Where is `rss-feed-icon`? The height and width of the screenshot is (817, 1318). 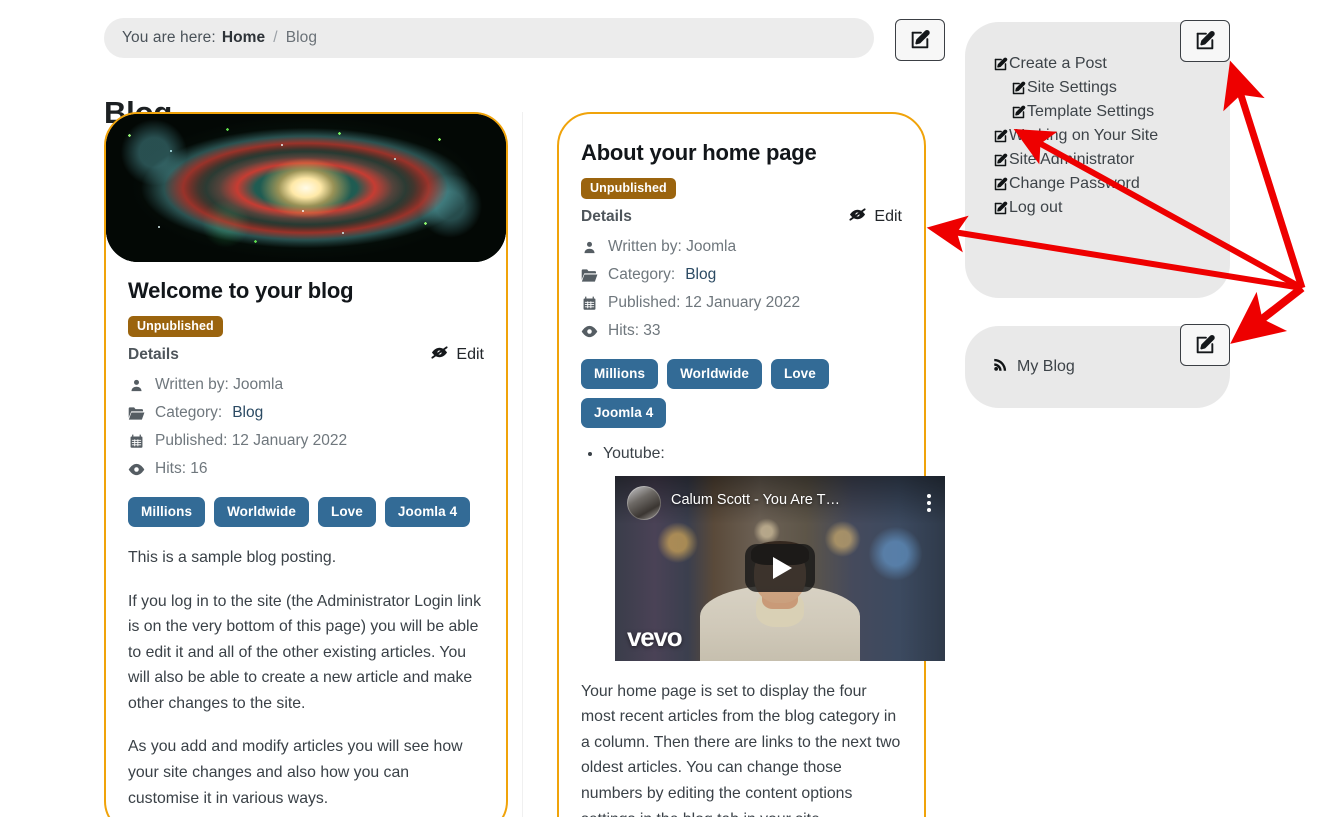 rss-feed-icon is located at coordinates (1000, 367).